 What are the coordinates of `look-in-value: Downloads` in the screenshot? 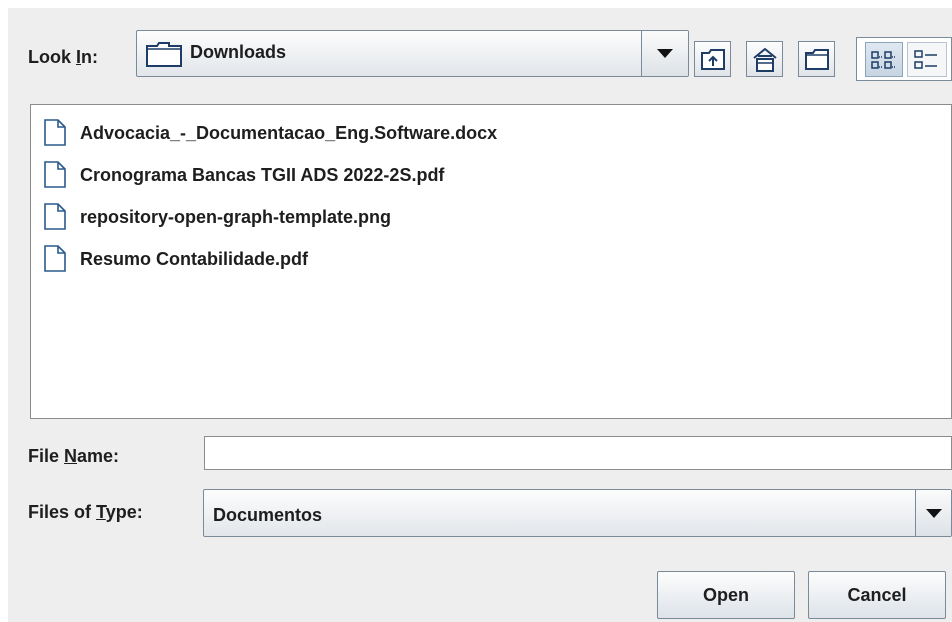 It's located at (238, 52).